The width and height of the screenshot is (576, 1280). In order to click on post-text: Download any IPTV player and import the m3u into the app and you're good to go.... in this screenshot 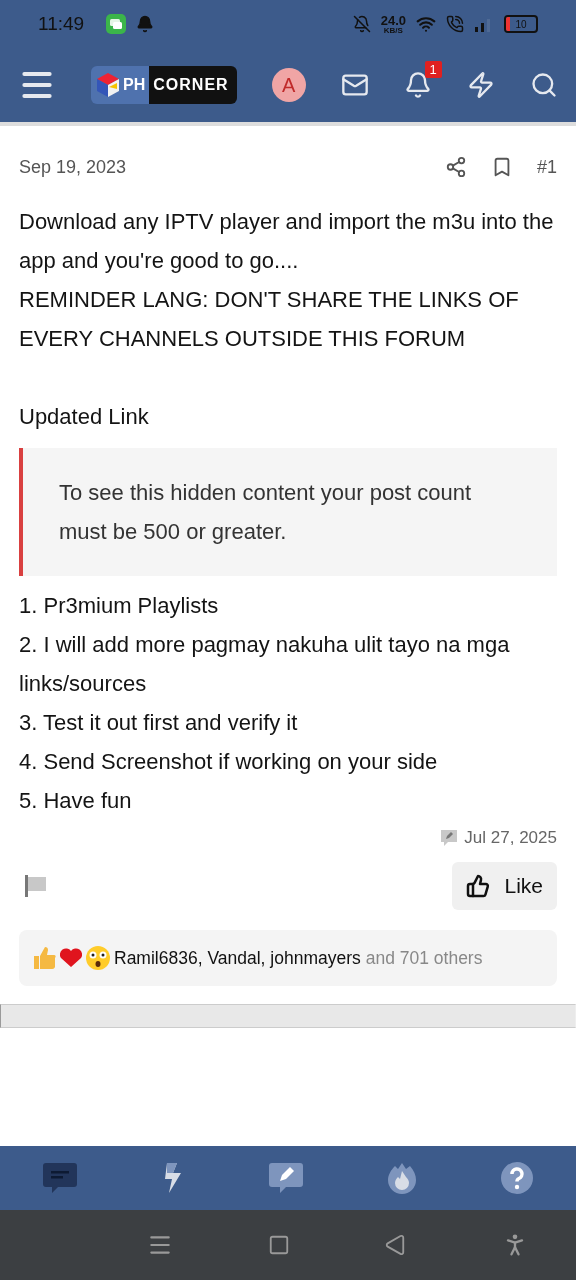, I will do `click(287, 241)`.